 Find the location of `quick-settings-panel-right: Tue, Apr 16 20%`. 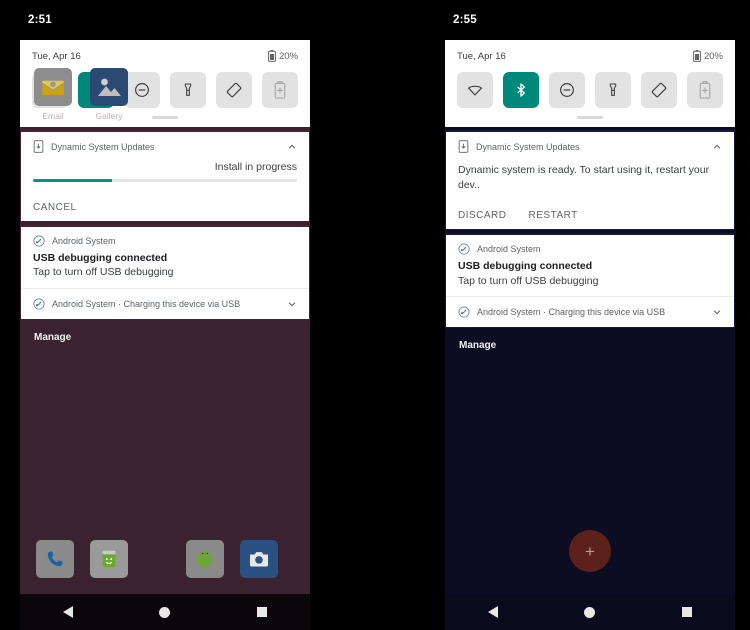

quick-settings-panel-right: Tue, Apr 16 20% is located at coordinates (590, 83).